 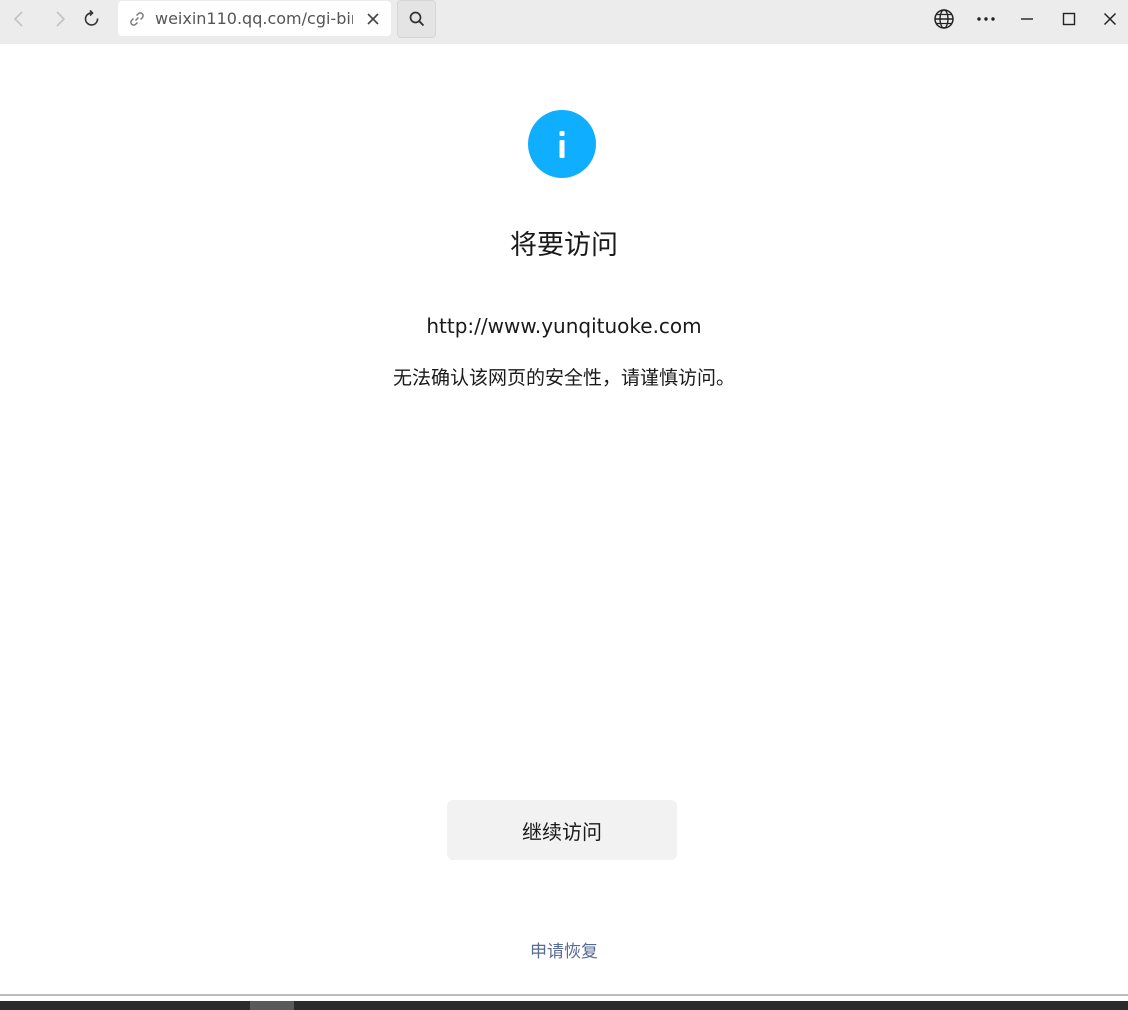 I want to click on chevron-right-icon, so click(x=61, y=19).